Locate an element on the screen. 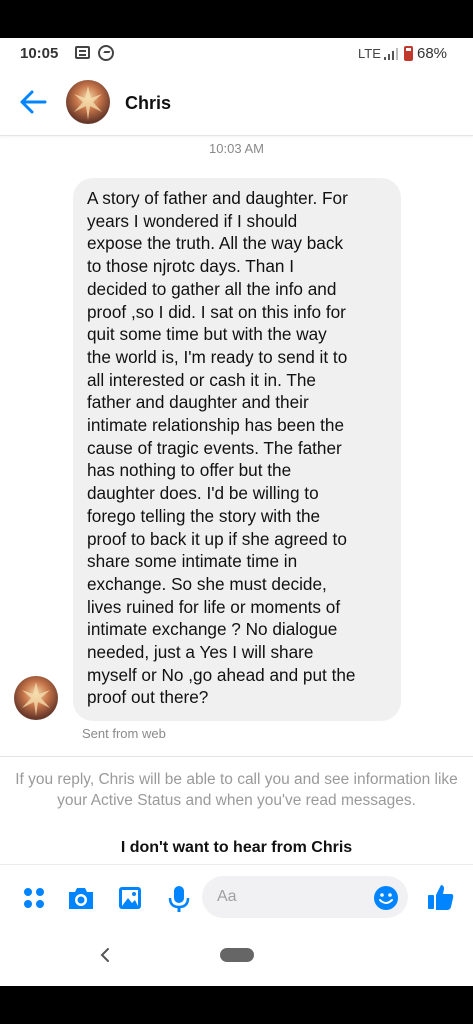 The height and width of the screenshot is (1024, 473). microphone-icon is located at coordinates (179, 899).